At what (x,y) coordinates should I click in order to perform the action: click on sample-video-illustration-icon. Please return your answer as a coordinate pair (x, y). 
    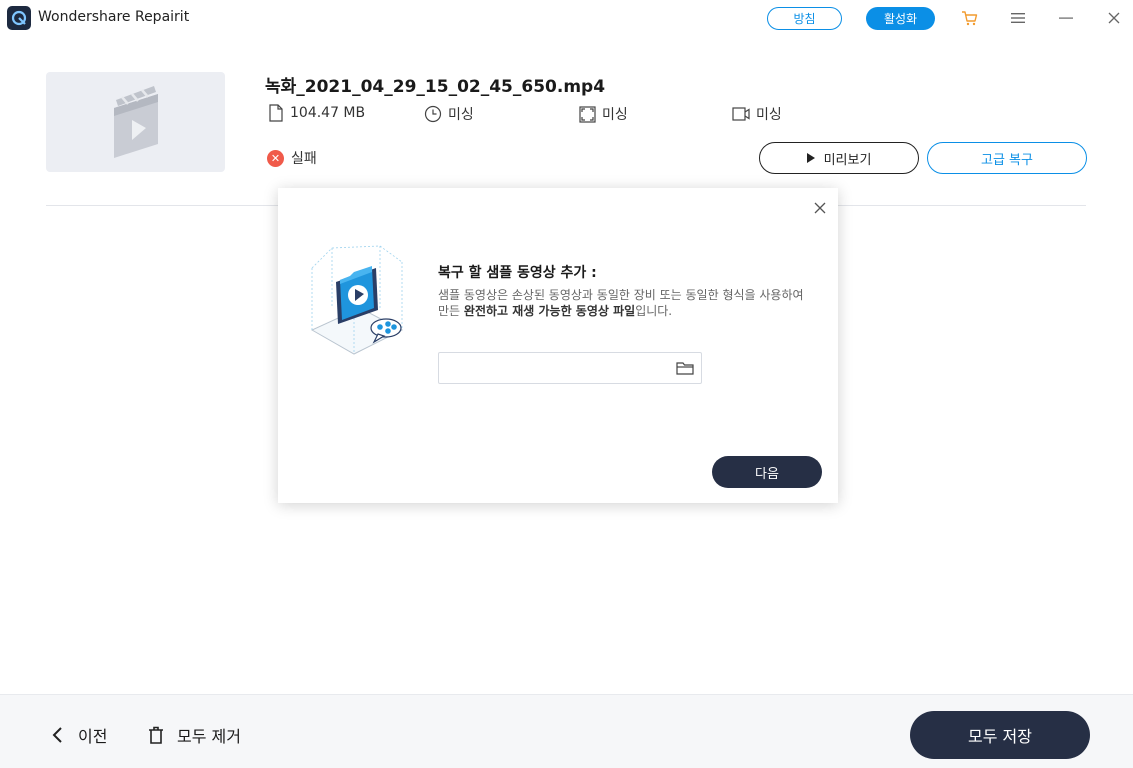
    Looking at the image, I should click on (357, 300).